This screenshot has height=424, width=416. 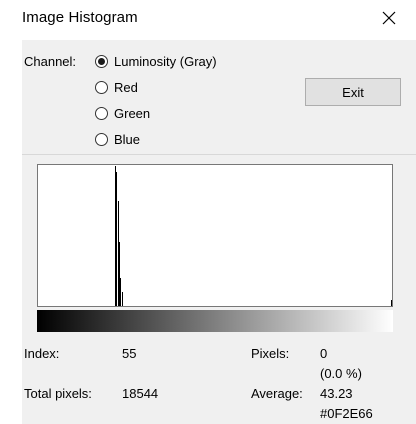 I want to click on pixels-percent: (0.0 %), so click(x=341, y=373).